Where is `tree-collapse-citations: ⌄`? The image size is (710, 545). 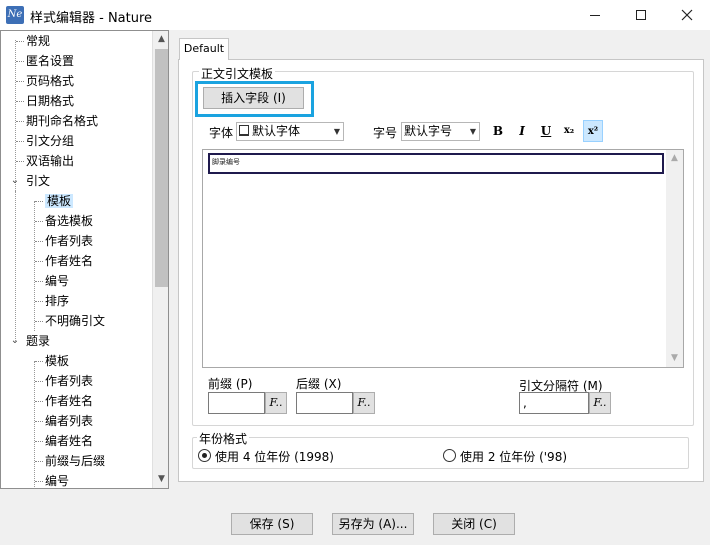
tree-collapse-citations: ⌄ is located at coordinates (15, 181).